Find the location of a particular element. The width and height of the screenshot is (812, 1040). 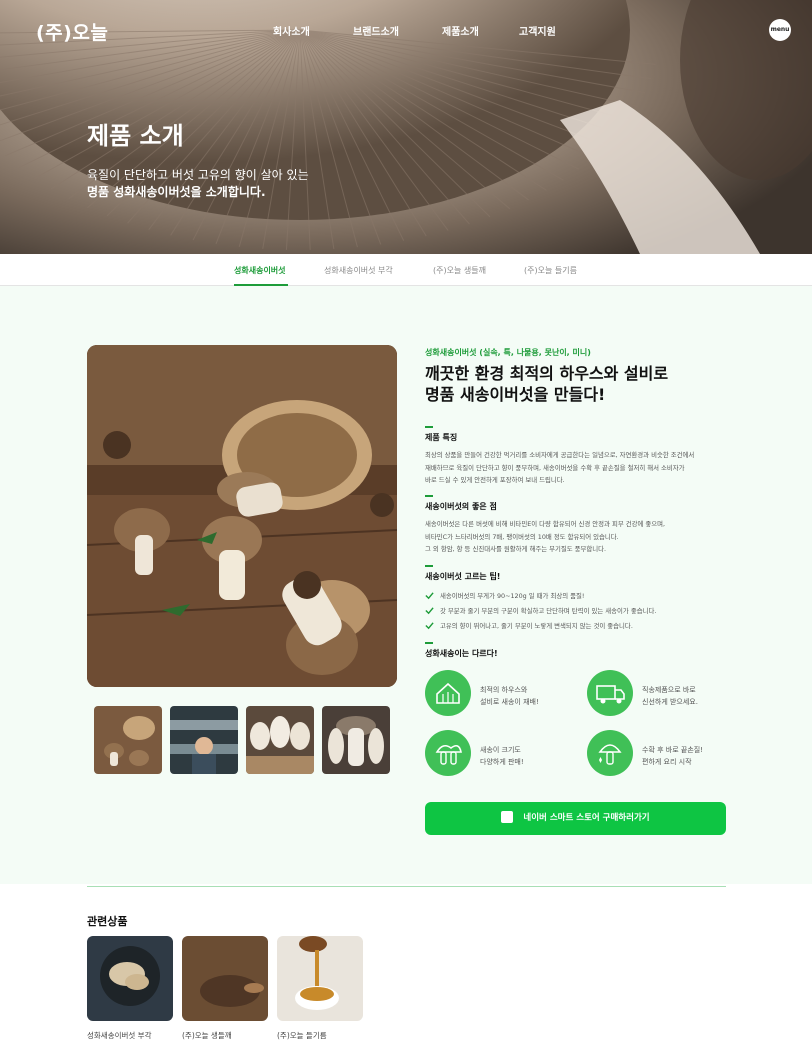

related-products-title: 관련상품 is located at coordinates (107, 921).